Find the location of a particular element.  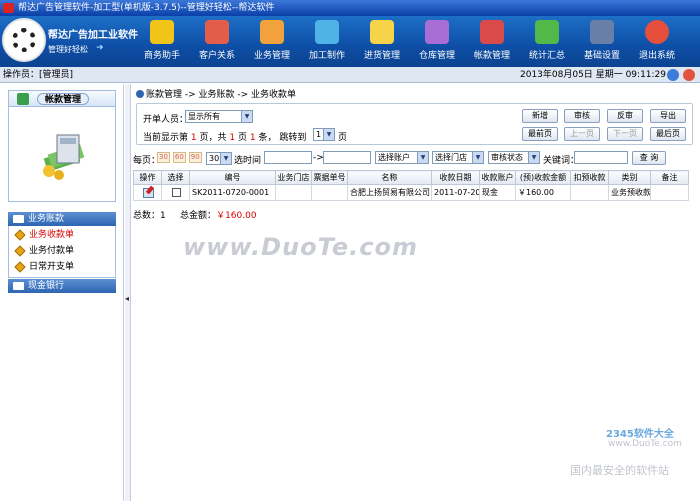

per-page-select: 30 ▼ is located at coordinates (219, 158).